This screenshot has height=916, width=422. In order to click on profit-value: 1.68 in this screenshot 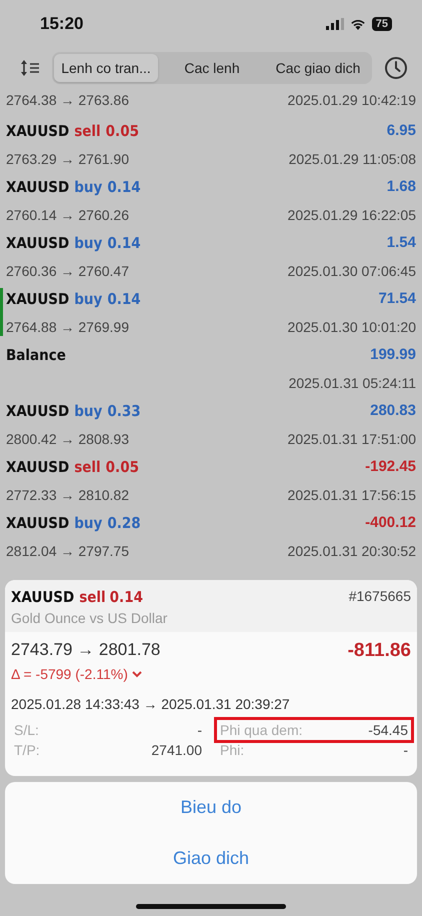, I will do `click(401, 187)`.